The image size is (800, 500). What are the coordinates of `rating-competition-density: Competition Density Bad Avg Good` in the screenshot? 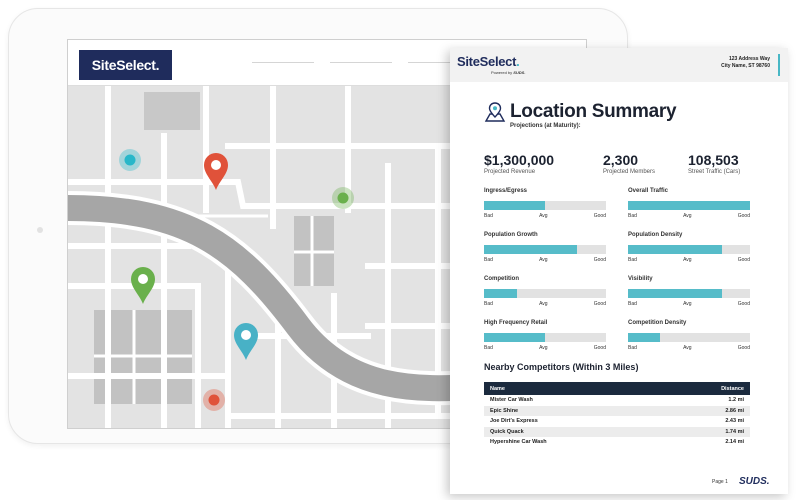 It's located at (689, 335).